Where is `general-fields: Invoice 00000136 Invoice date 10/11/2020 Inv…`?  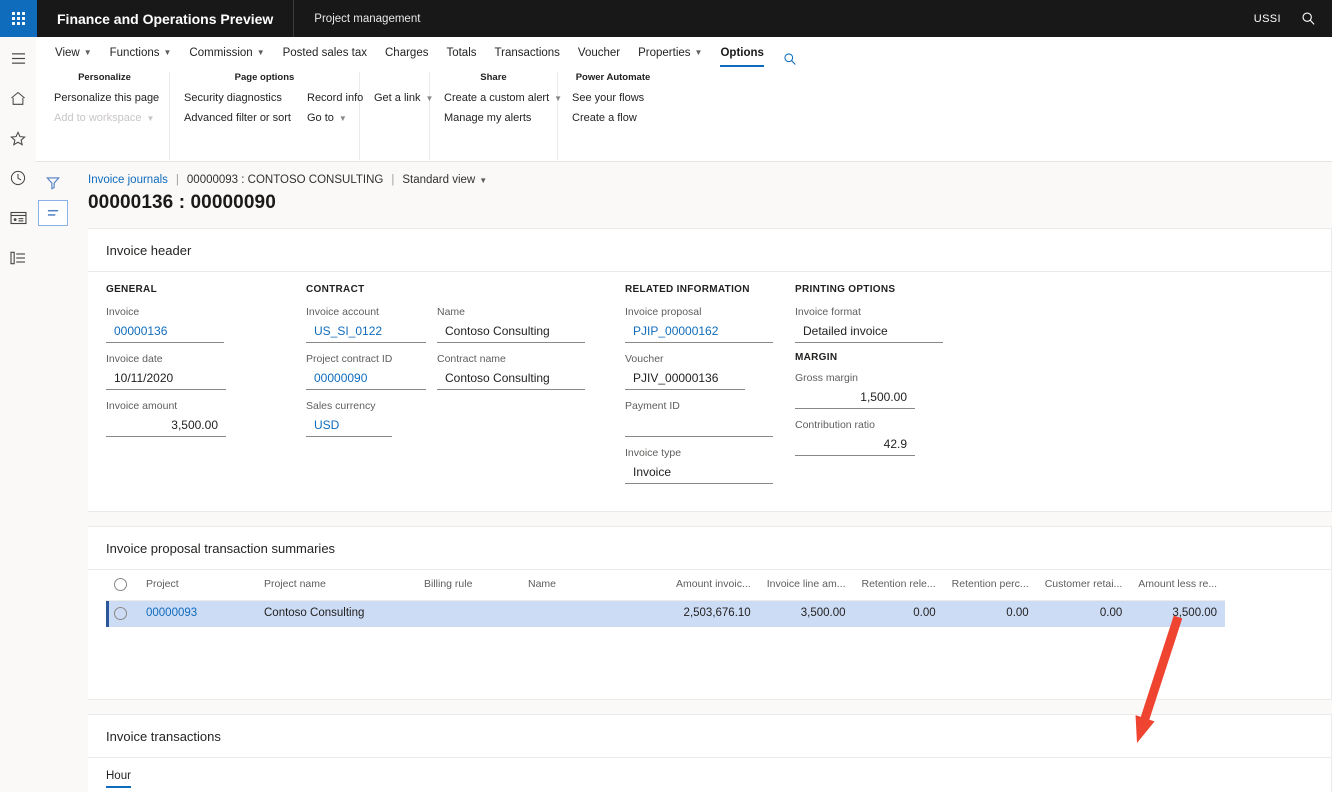 general-fields: Invoice 00000136 Invoice date 10/11/2020 Inv… is located at coordinates (197, 371).